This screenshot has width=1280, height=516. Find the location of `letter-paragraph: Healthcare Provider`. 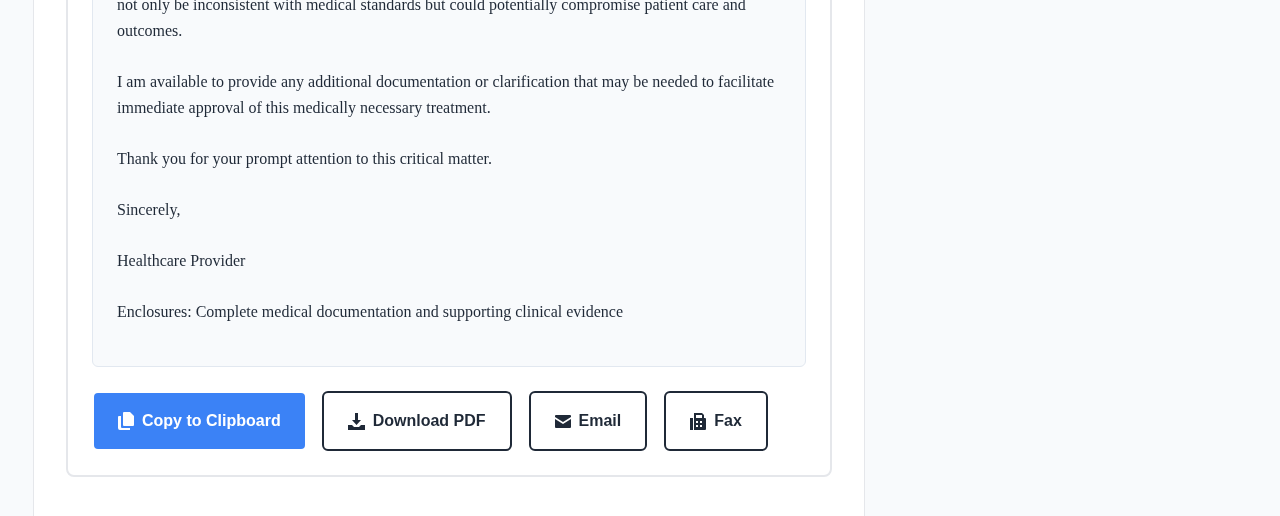

letter-paragraph: Healthcare Provider is located at coordinates (182, 261).